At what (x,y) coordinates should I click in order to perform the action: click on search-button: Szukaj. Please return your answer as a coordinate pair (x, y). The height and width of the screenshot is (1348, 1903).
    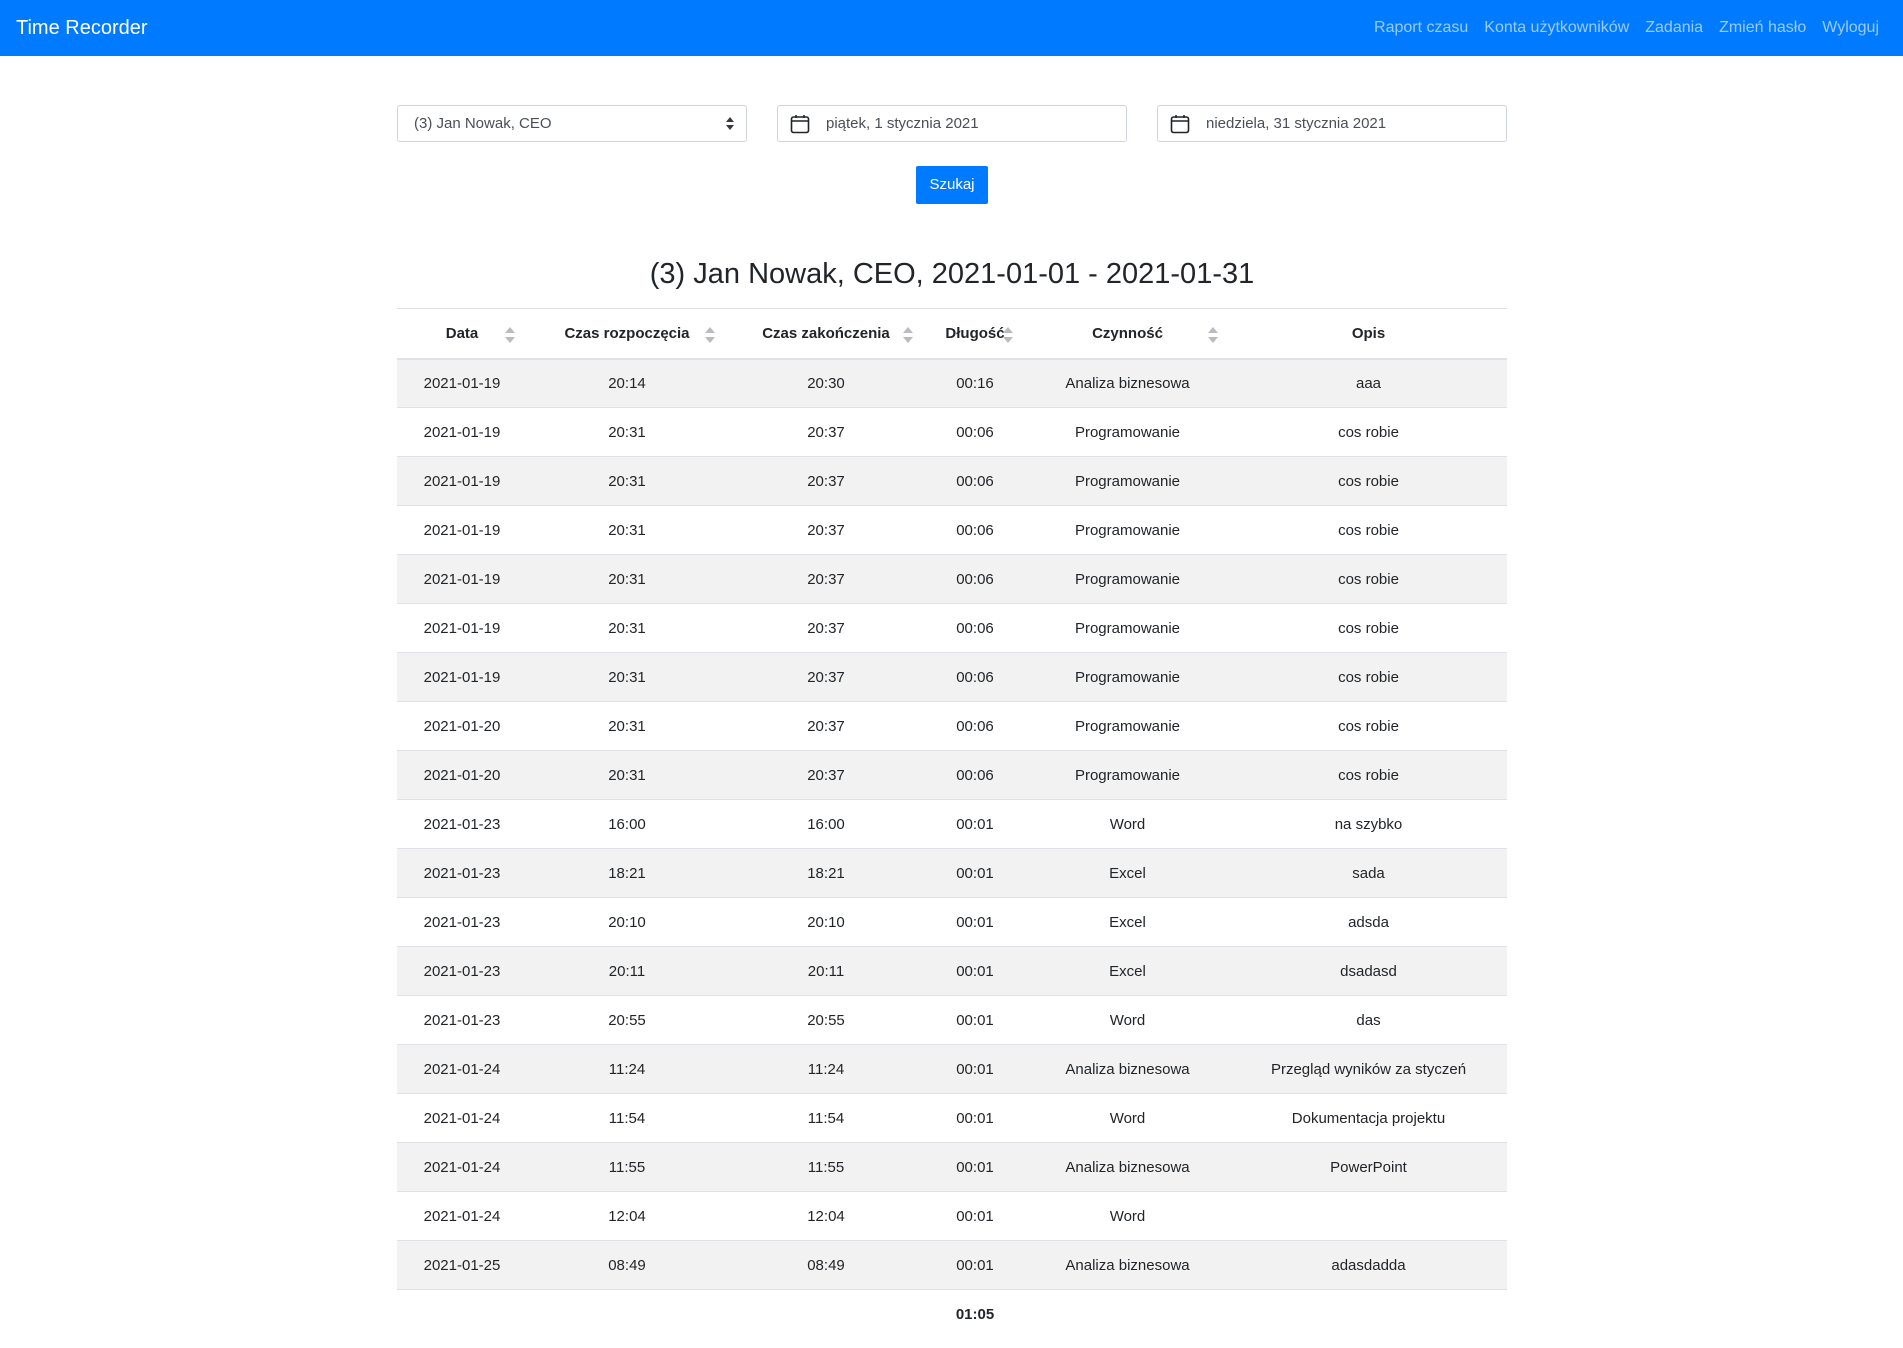
    Looking at the image, I should click on (952, 185).